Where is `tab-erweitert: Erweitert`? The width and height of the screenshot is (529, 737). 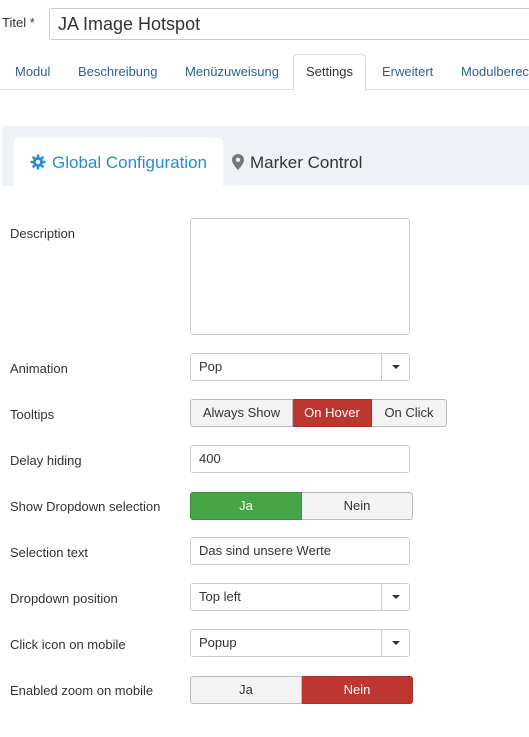 tab-erweitert: Erweitert is located at coordinates (407, 72).